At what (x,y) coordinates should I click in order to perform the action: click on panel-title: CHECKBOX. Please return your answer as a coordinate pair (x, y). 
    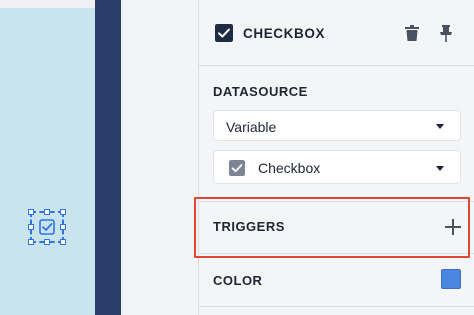
    Looking at the image, I should click on (284, 33).